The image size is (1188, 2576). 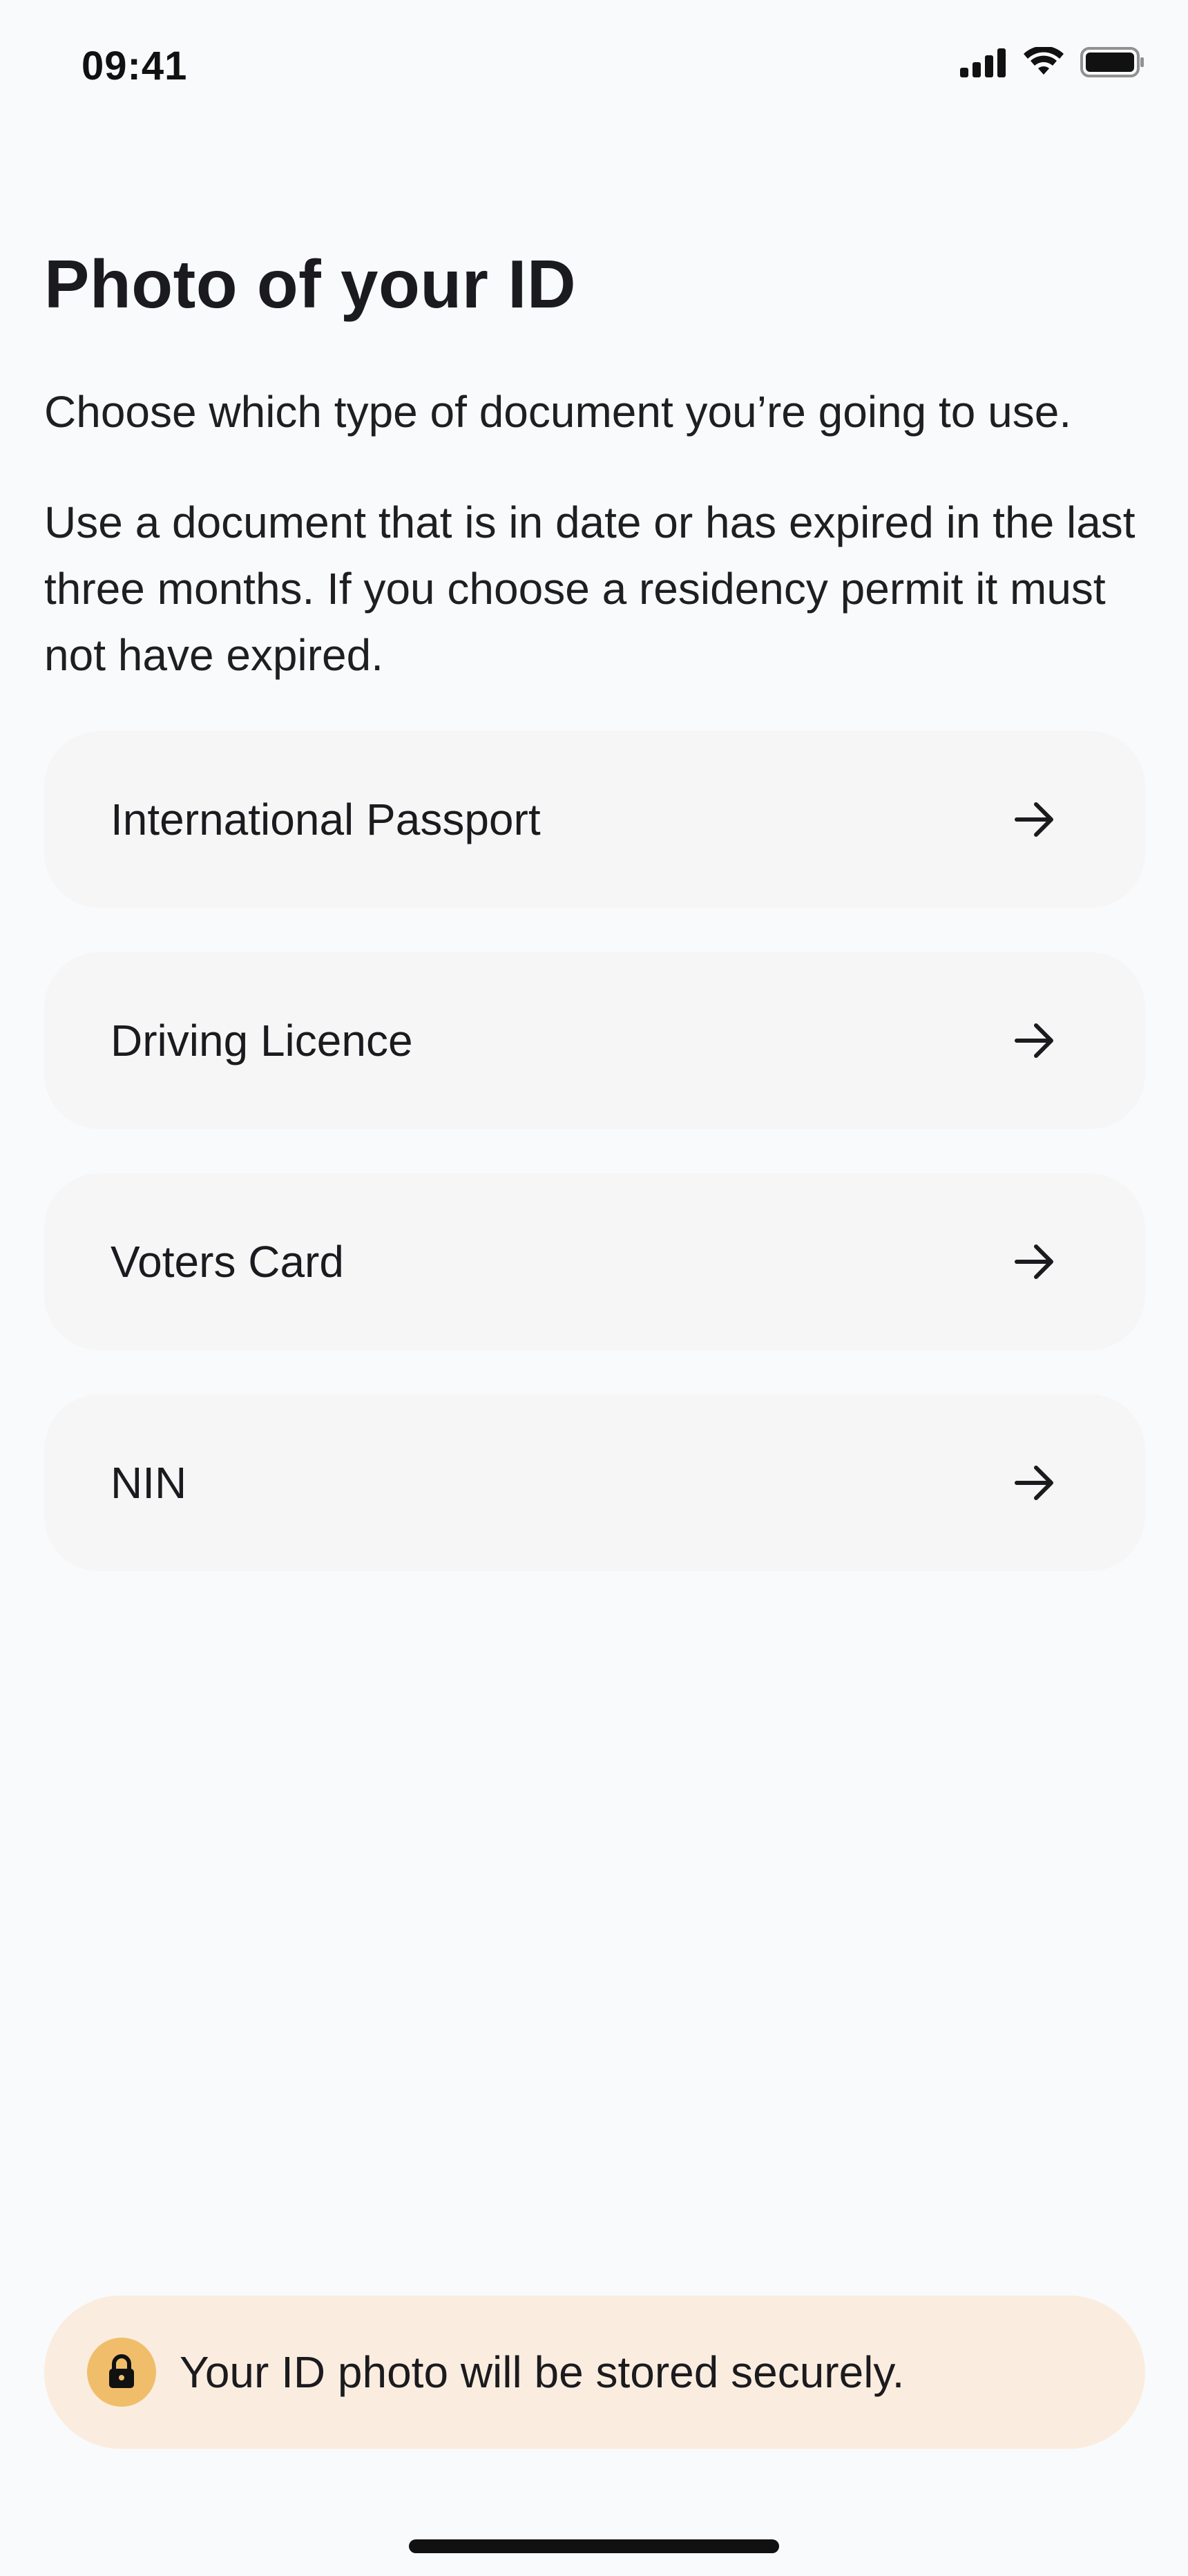 I want to click on option-driving-licence: Driving Licence, so click(x=594, y=1040).